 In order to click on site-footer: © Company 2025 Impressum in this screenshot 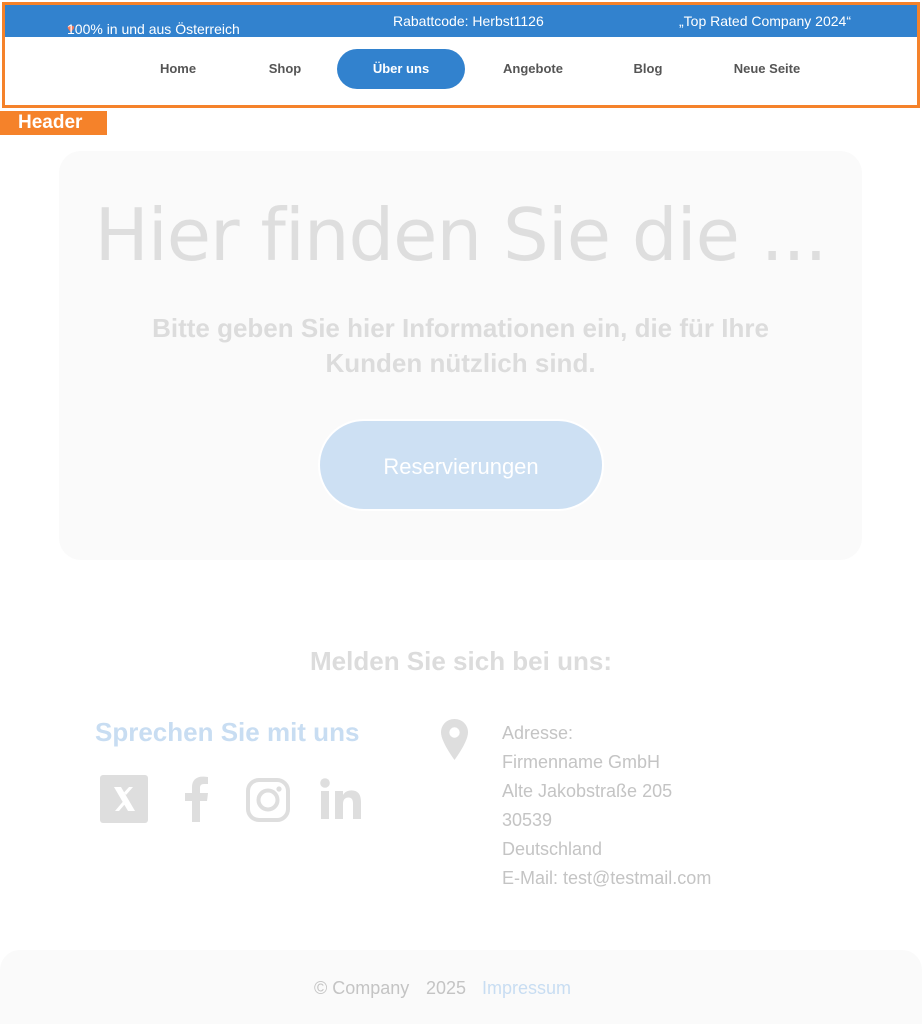, I will do `click(461, 987)`.